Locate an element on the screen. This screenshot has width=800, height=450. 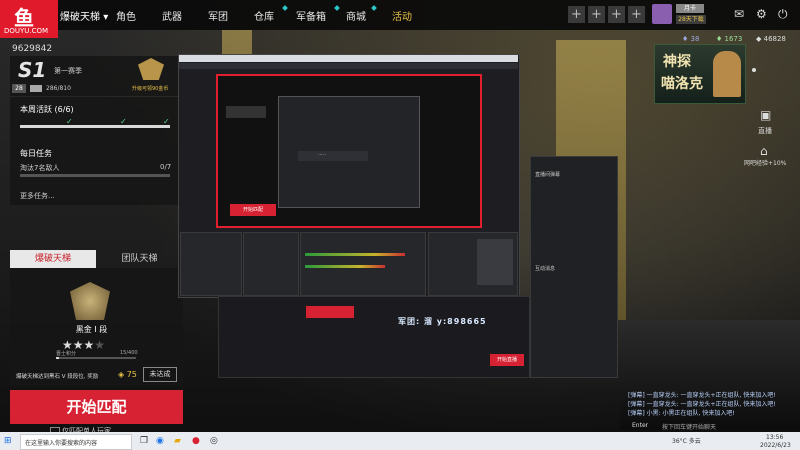
daily-task-name: 淘汰7名敌人 is located at coordinates (40, 168).